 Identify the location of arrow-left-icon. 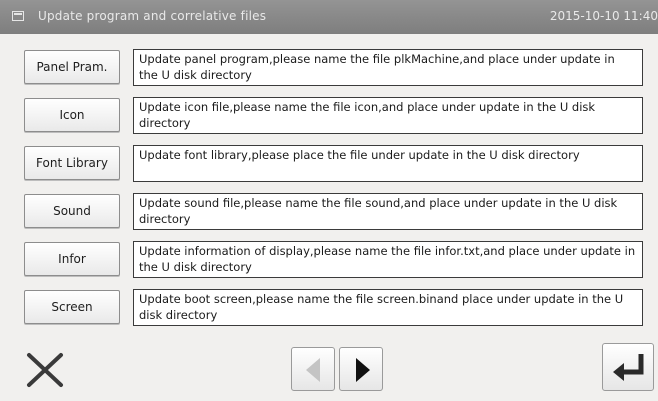
(313, 370).